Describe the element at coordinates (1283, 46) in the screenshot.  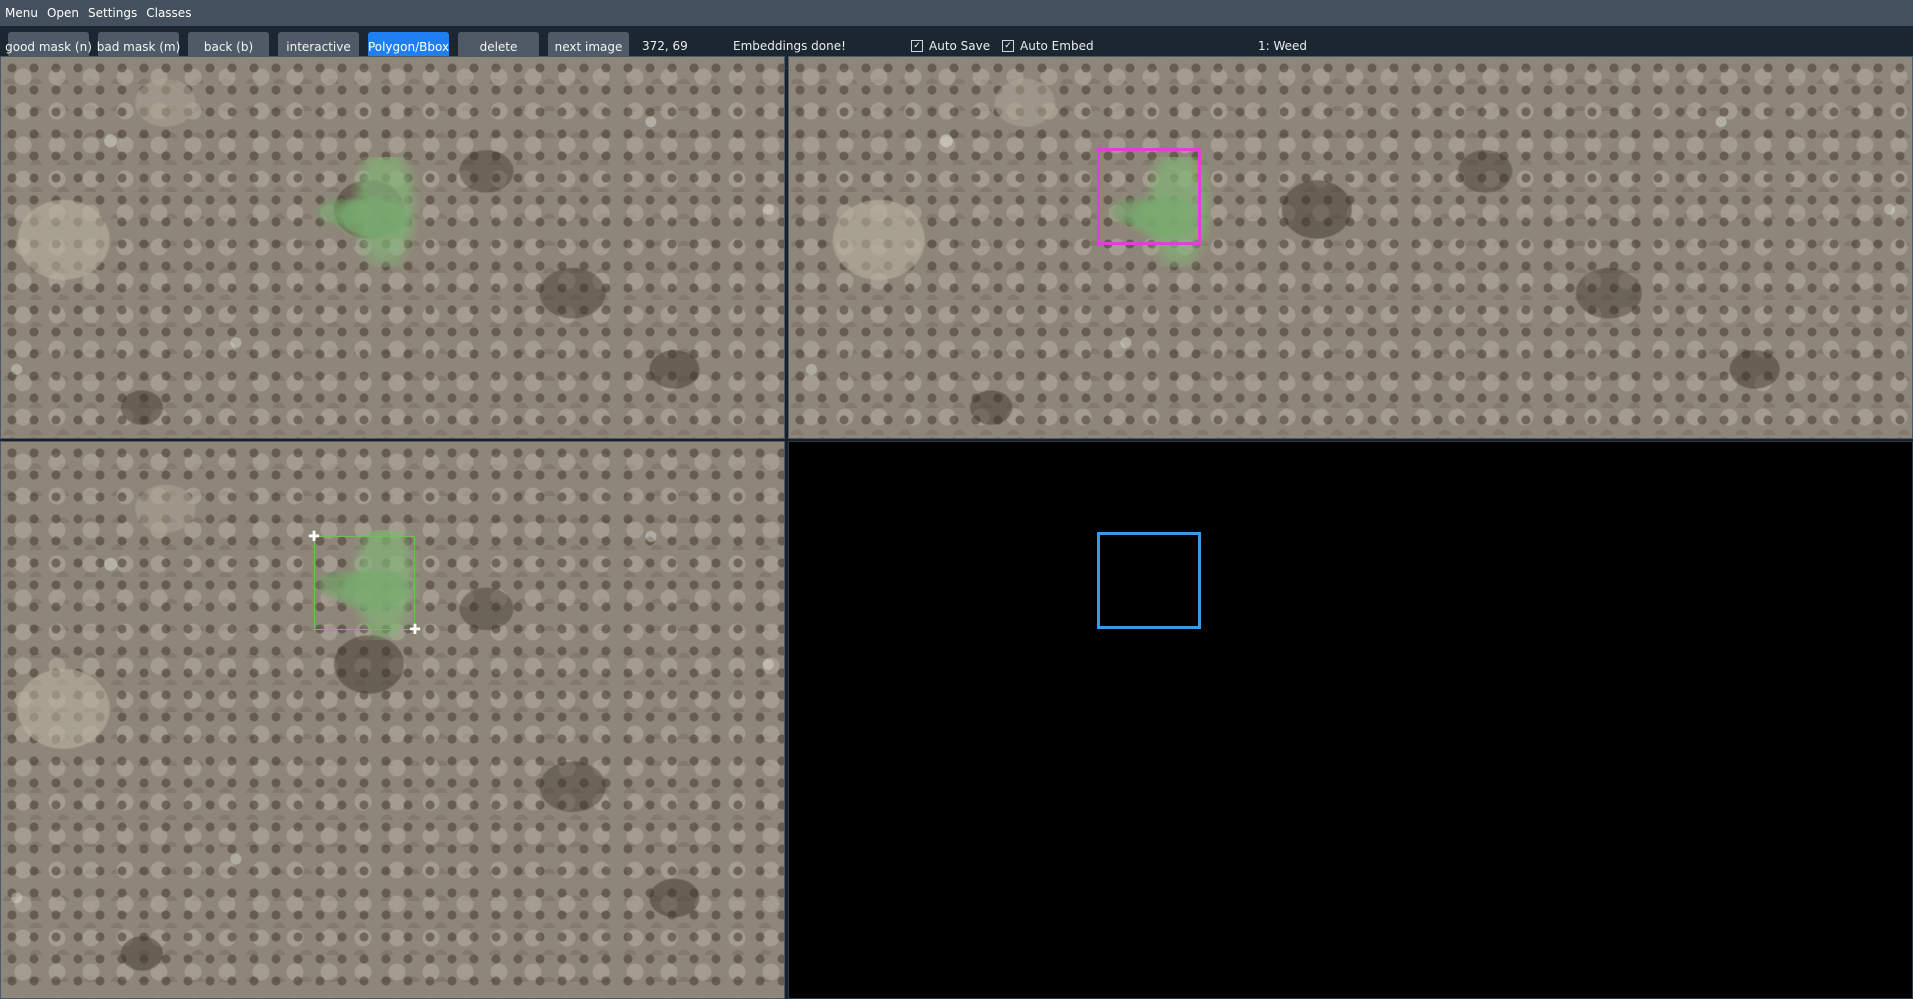
I see `current-class-label: 1: Weed` at that location.